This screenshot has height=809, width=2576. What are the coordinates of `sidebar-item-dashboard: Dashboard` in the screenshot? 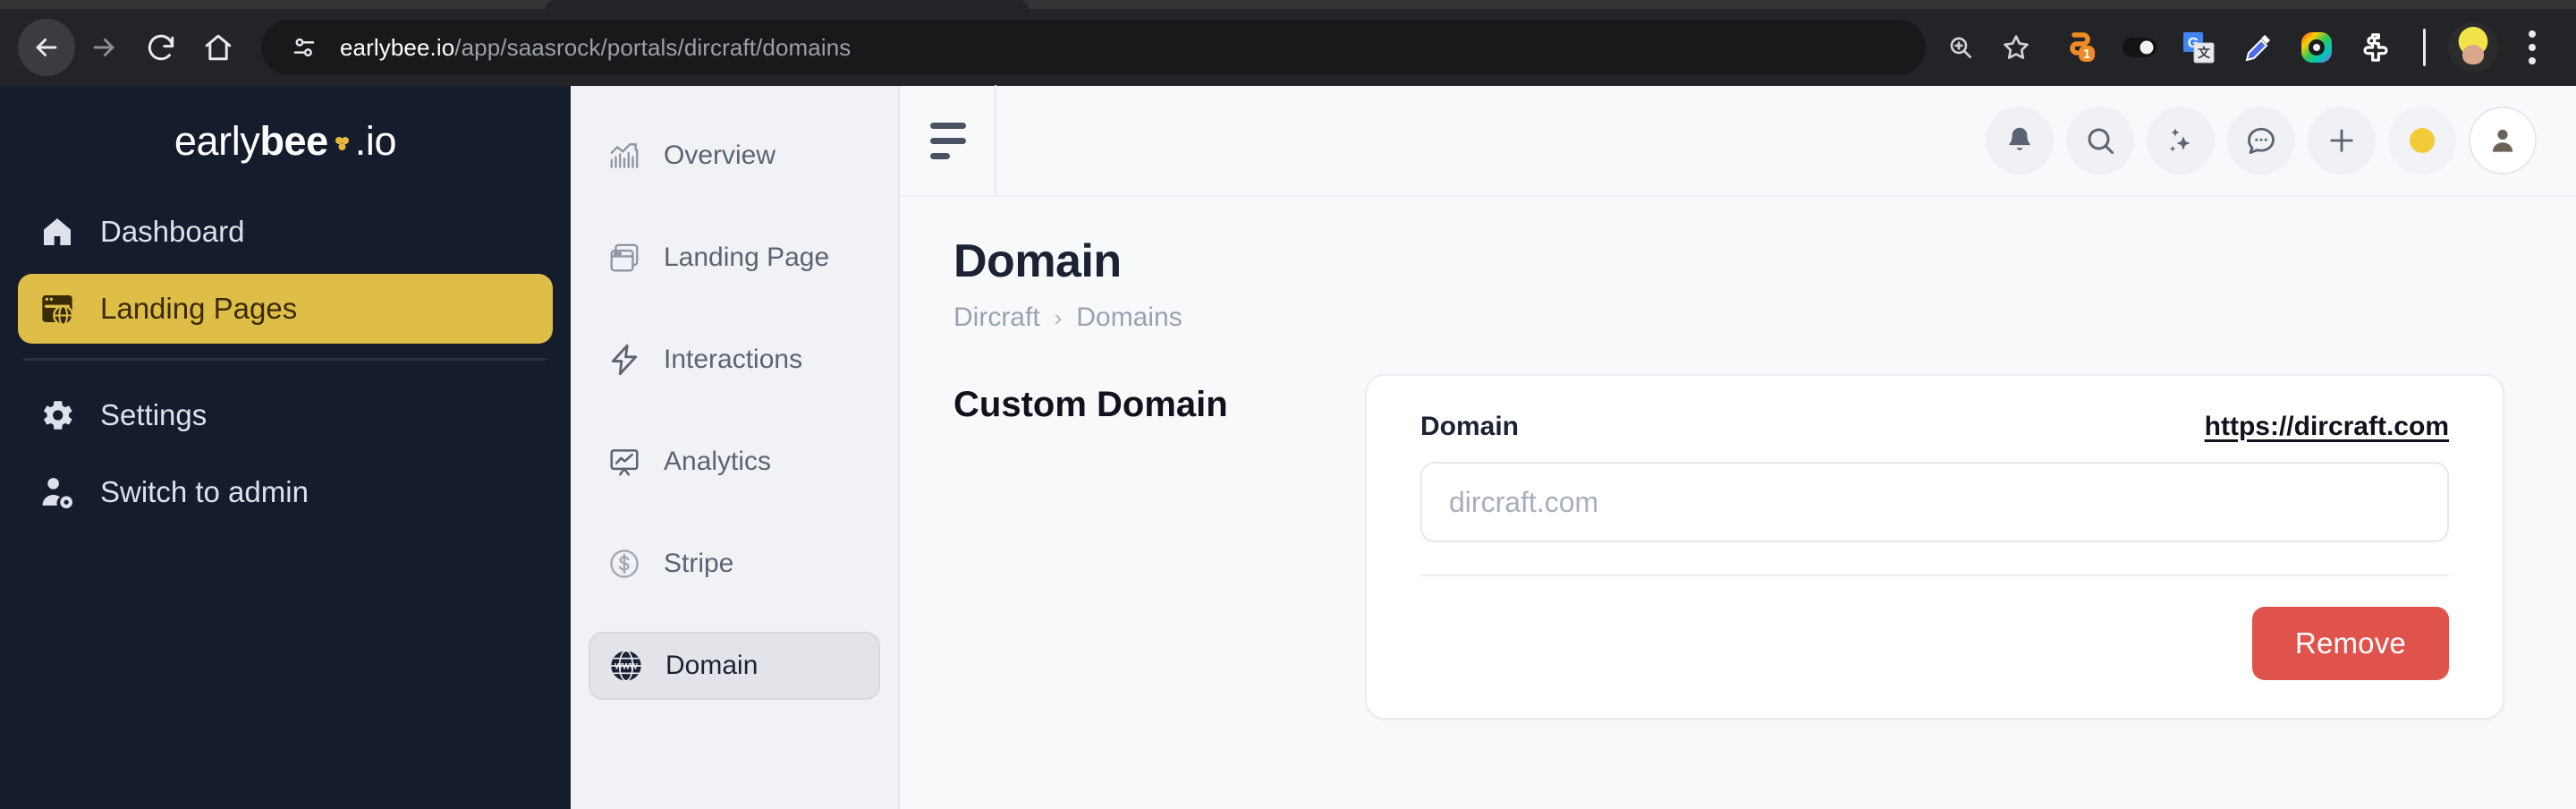 It's located at (285, 232).